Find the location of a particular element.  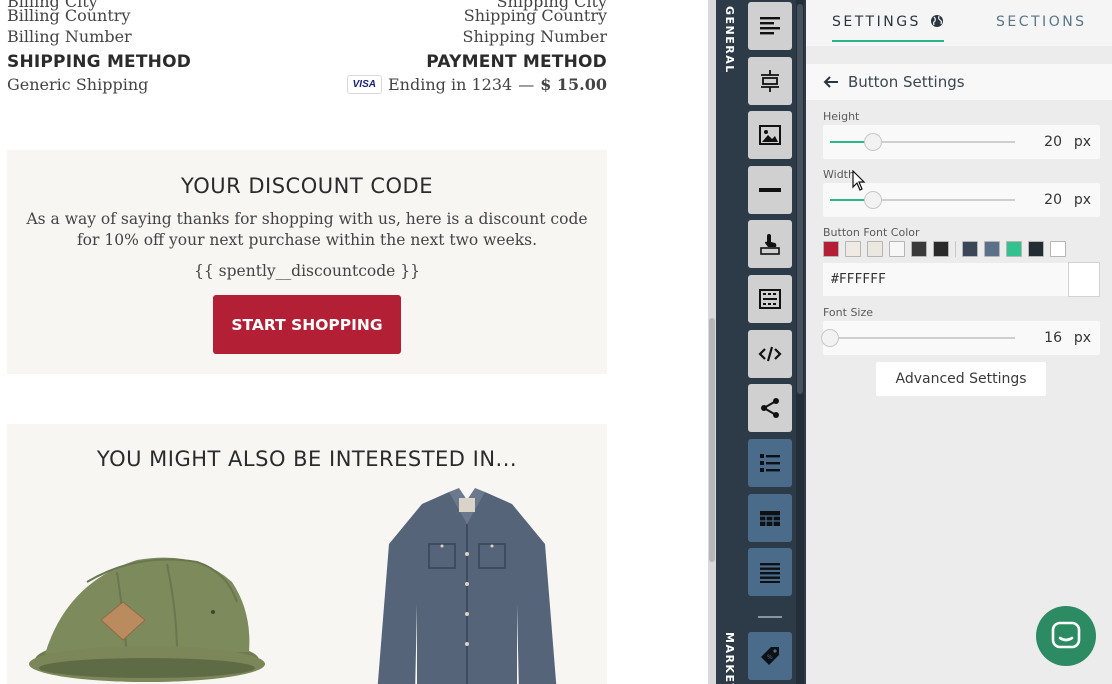

country-row: Billing Country Shipping Country is located at coordinates (307, 15).